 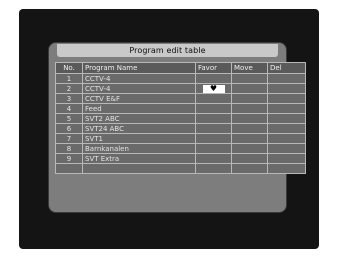 I want to click on row-number: 3, so click(x=69, y=98).